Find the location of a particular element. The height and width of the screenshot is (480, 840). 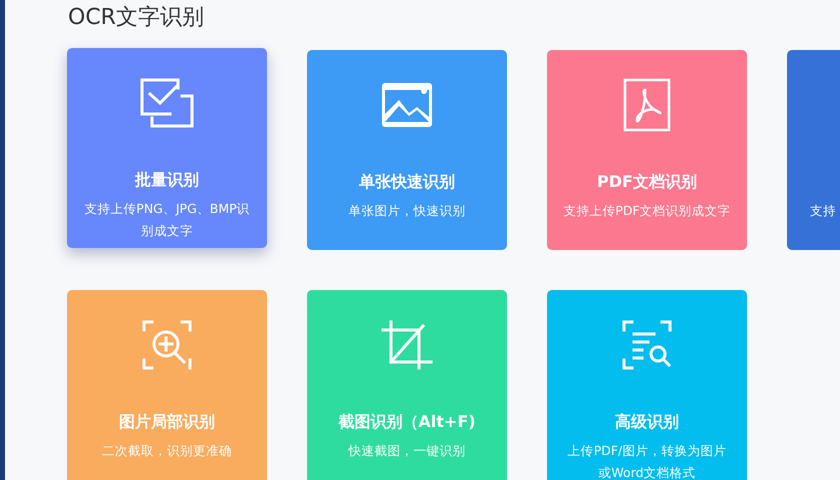

card-description: 支持上传PNG、JPG、BMP识别成文字 is located at coordinates (167, 220).